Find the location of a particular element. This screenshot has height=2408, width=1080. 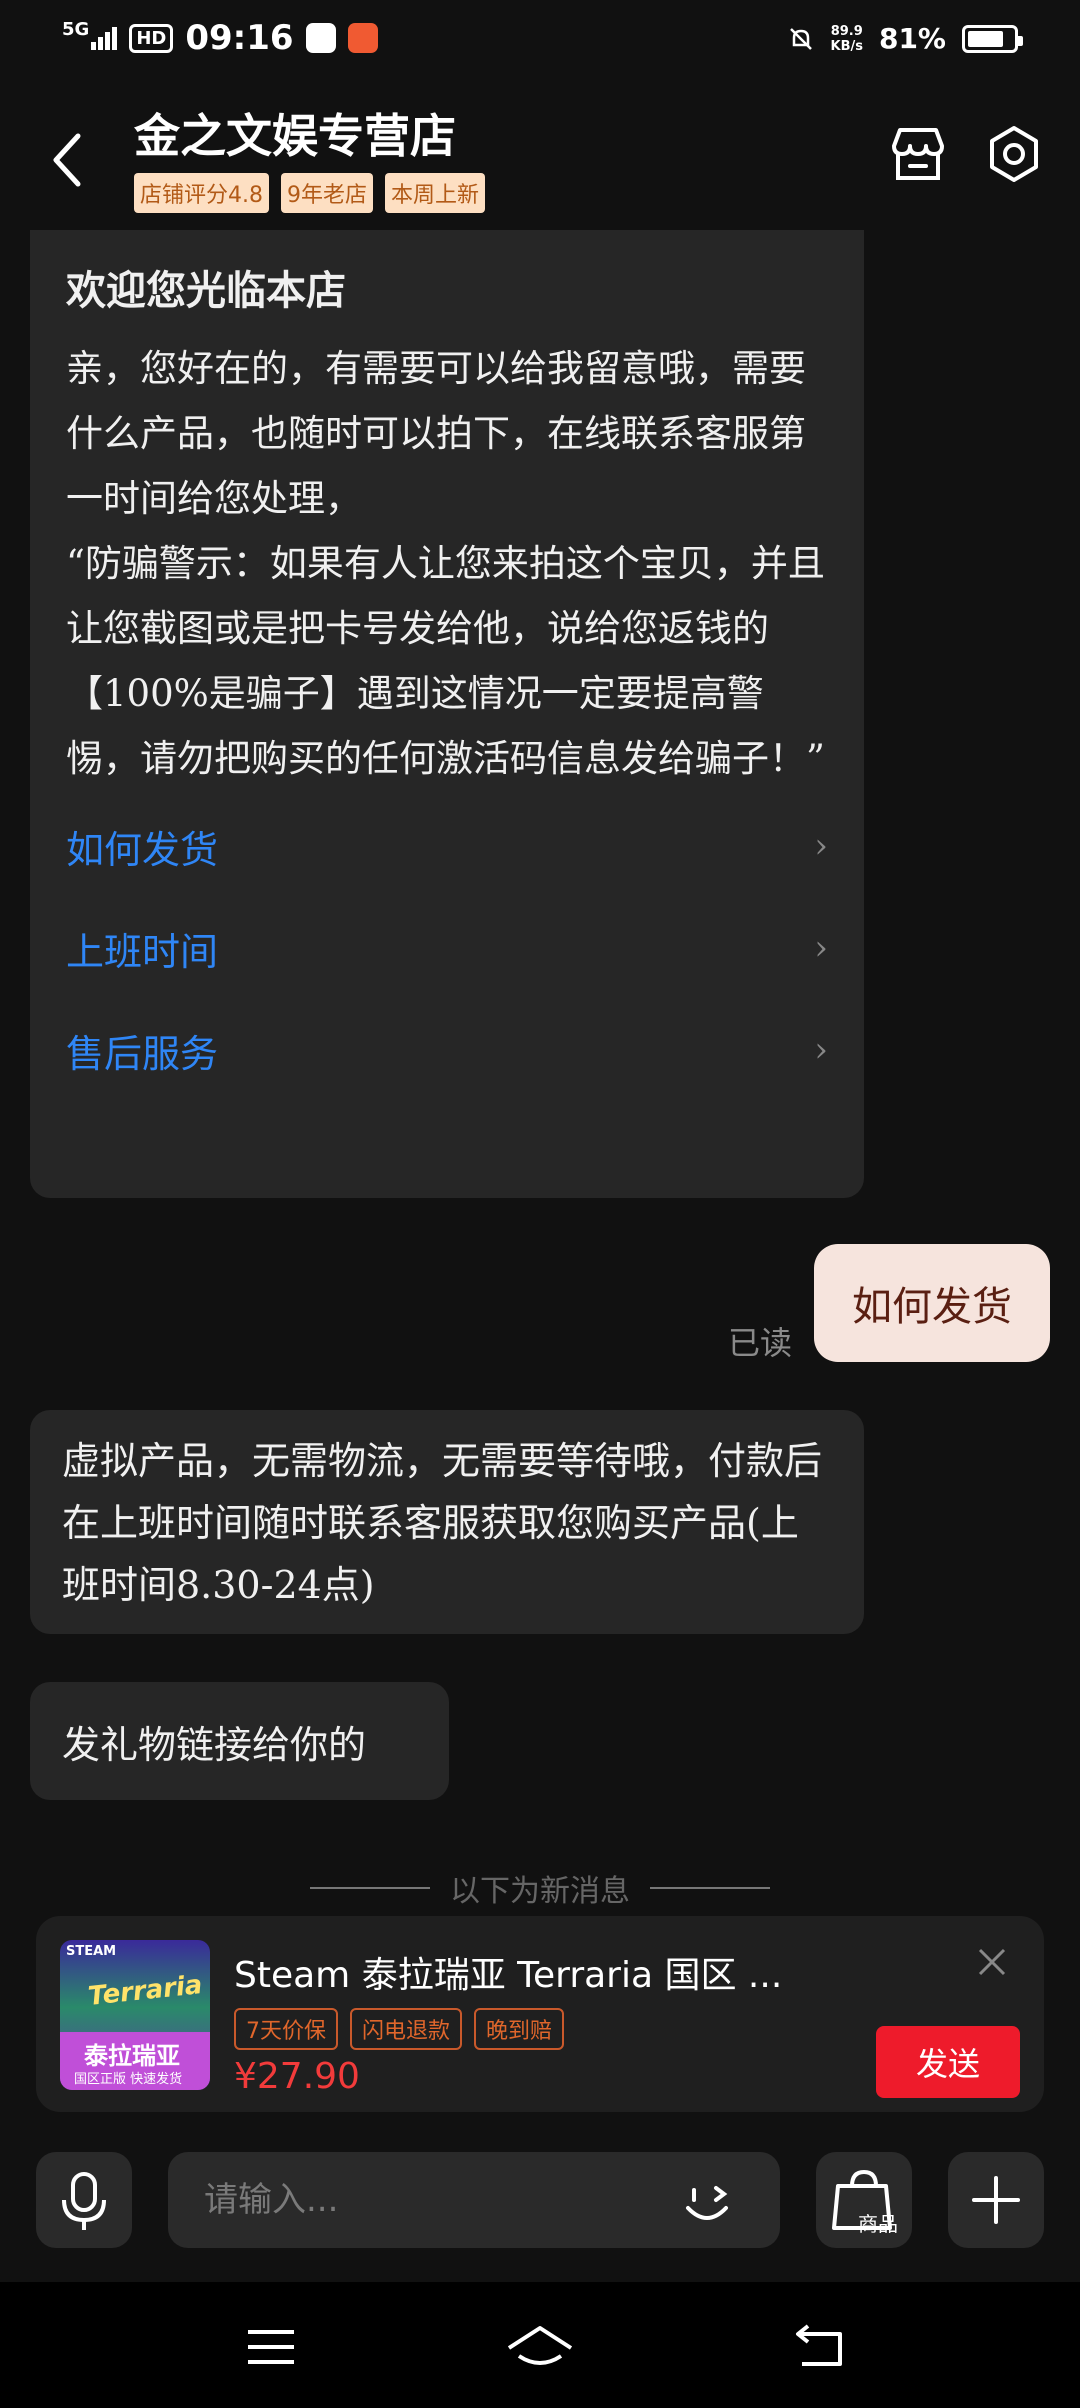

back-arrow-icon is located at coordinates (70, 160).